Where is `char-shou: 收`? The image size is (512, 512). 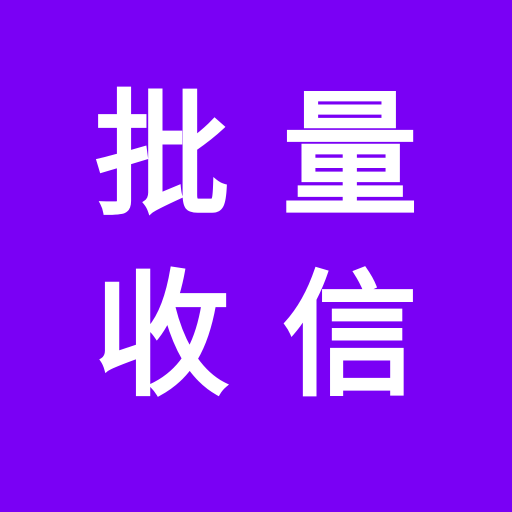
char-shou: 收 is located at coordinates (162, 337).